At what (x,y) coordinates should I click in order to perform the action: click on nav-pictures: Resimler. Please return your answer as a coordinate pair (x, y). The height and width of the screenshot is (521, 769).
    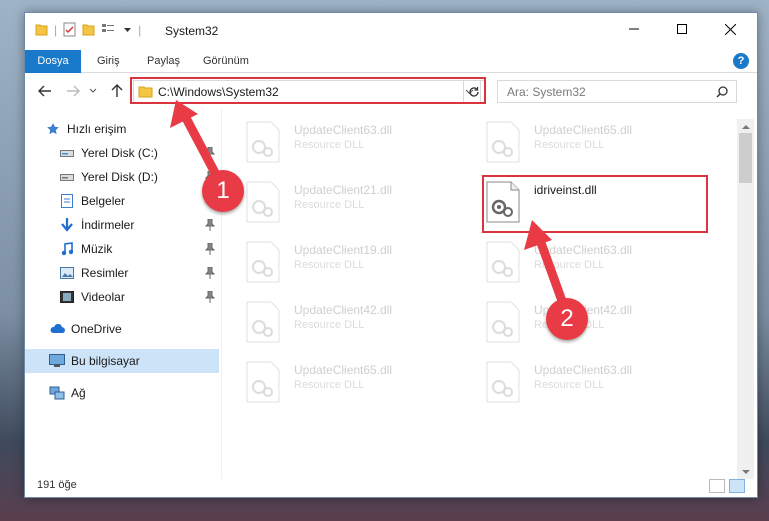
    Looking at the image, I should click on (122, 273).